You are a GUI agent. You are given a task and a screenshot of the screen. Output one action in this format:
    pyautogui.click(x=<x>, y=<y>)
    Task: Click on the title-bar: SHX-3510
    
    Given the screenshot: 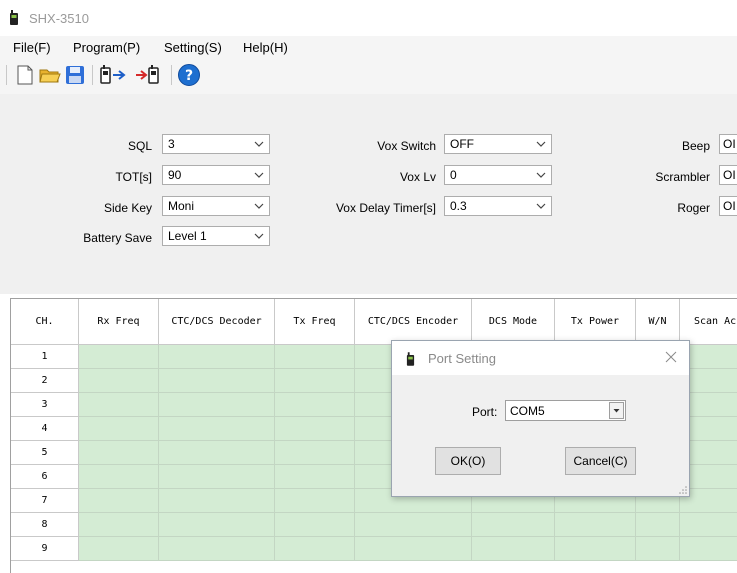 What is the action you would take?
    pyautogui.click(x=368, y=18)
    